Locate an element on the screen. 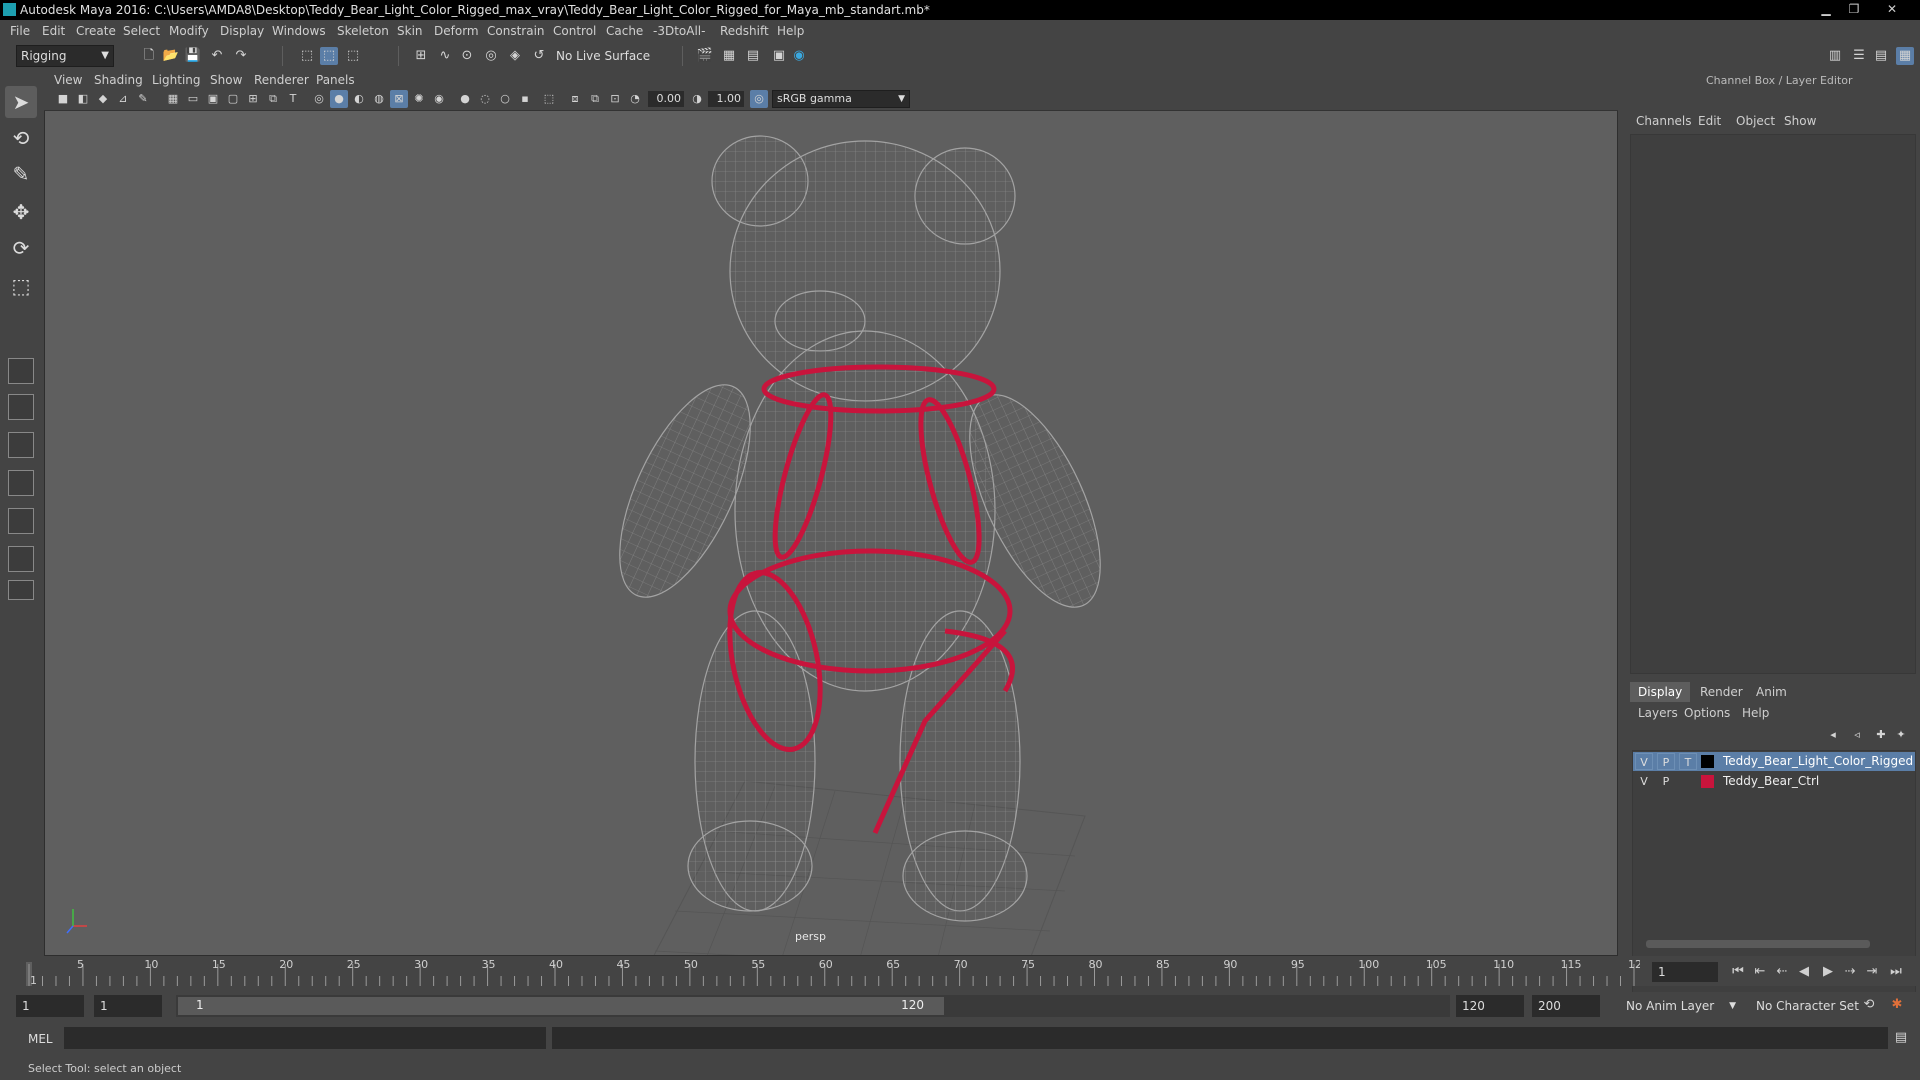 This screenshot has height=1080, width=1920. layer-menu-help: Help is located at coordinates (1755, 713).